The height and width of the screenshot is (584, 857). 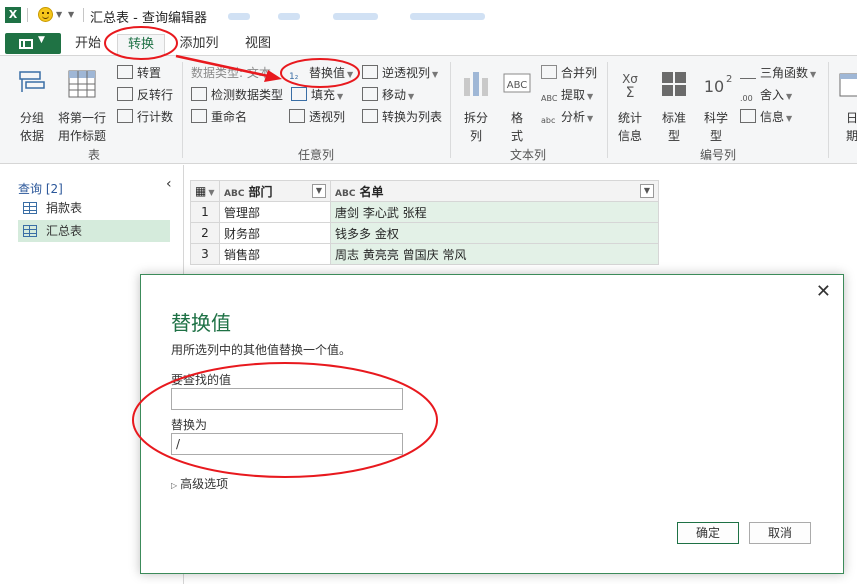 I want to click on row-number: 3, so click(x=205, y=254).